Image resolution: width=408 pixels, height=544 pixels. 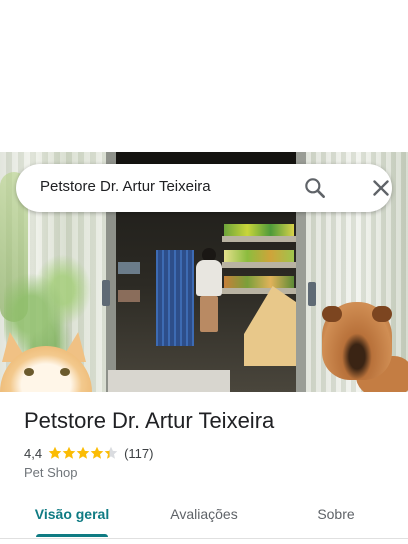 I want to click on place-category: Pet Shop, so click(x=51, y=472).